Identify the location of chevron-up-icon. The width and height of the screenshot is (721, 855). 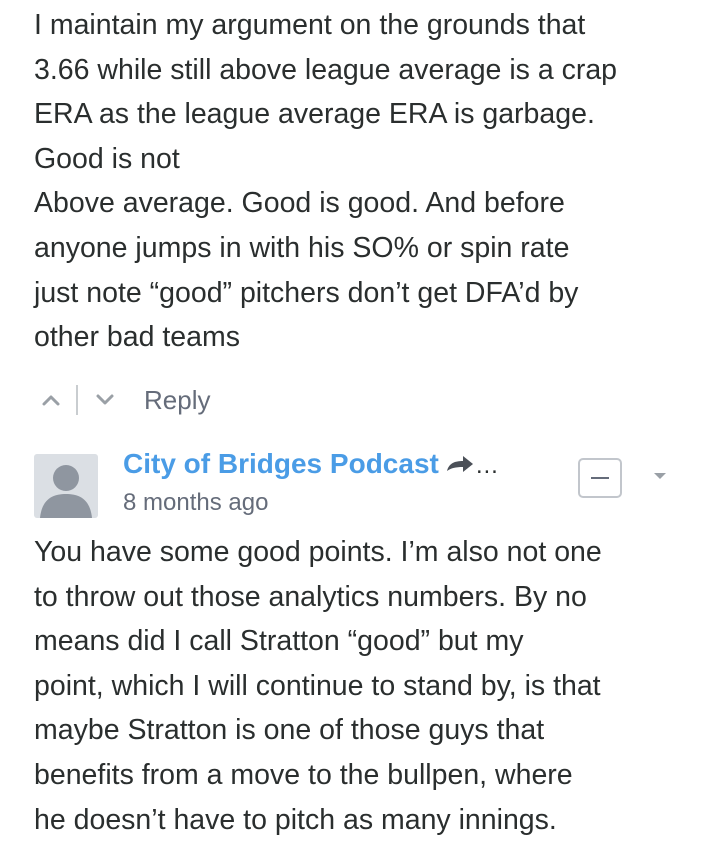
(51, 400).